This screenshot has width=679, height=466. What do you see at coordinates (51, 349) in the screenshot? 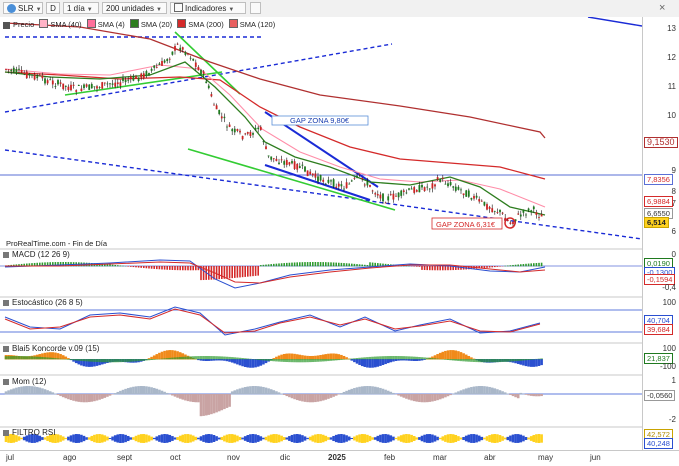
I see `blai5-title: Blai5 Koncorde v.09 (15)` at bounding box center [51, 349].